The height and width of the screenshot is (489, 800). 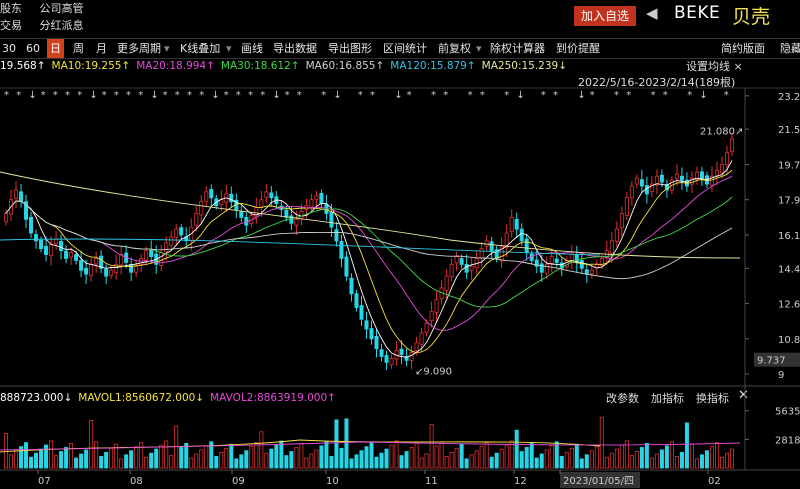 What do you see at coordinates (789, 97) in the screenshot?
I see `price-axis-label: 23.2` at bounding box center [789, 97].